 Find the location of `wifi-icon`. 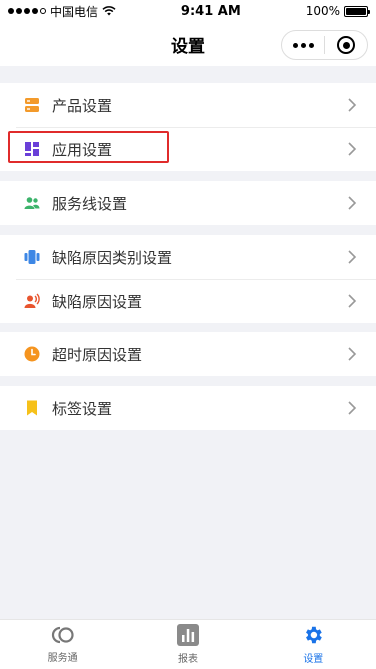

wifi-icon is located at coordinates (109, 11).